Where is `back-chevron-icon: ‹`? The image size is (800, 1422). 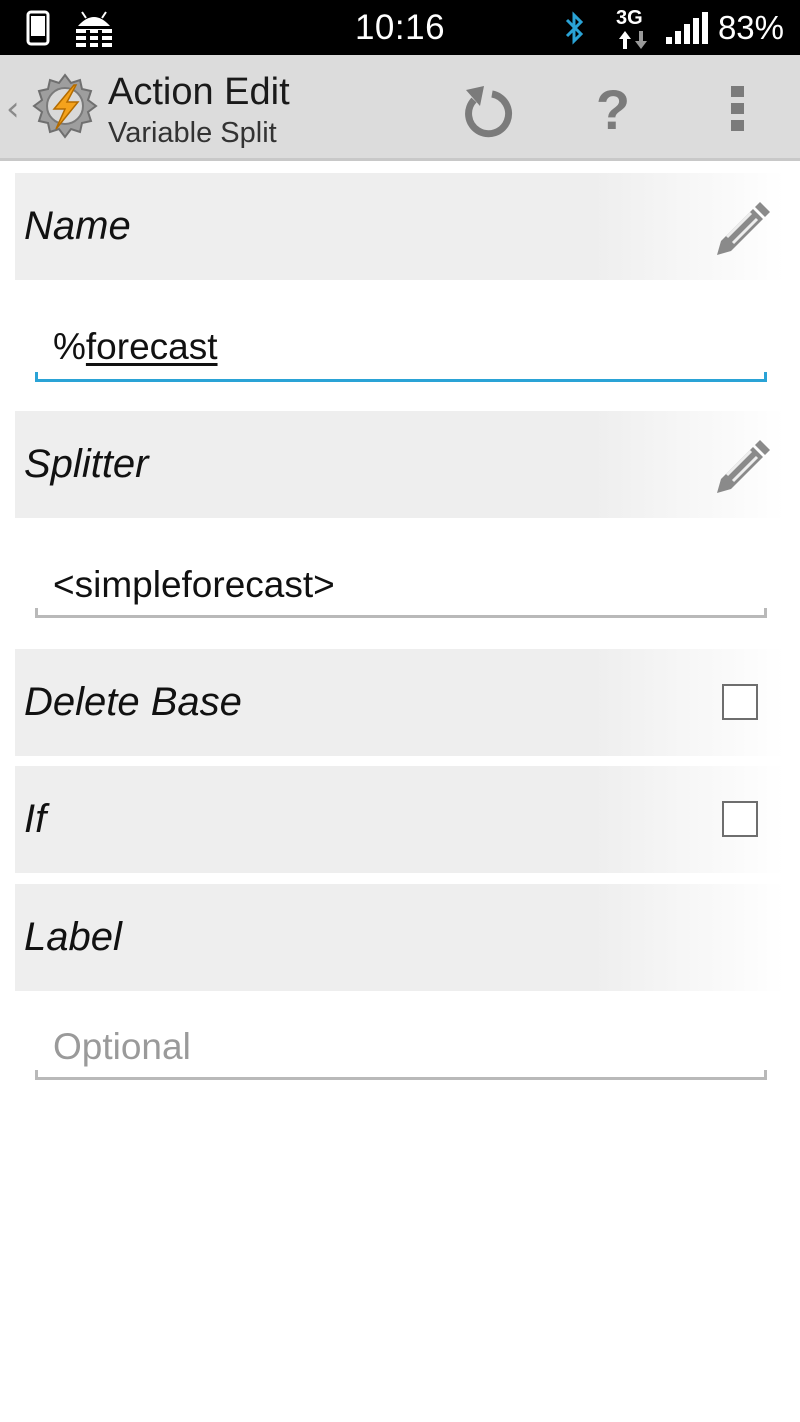 back-chevron-icon: ‹ is located at coordinates (13, 109).